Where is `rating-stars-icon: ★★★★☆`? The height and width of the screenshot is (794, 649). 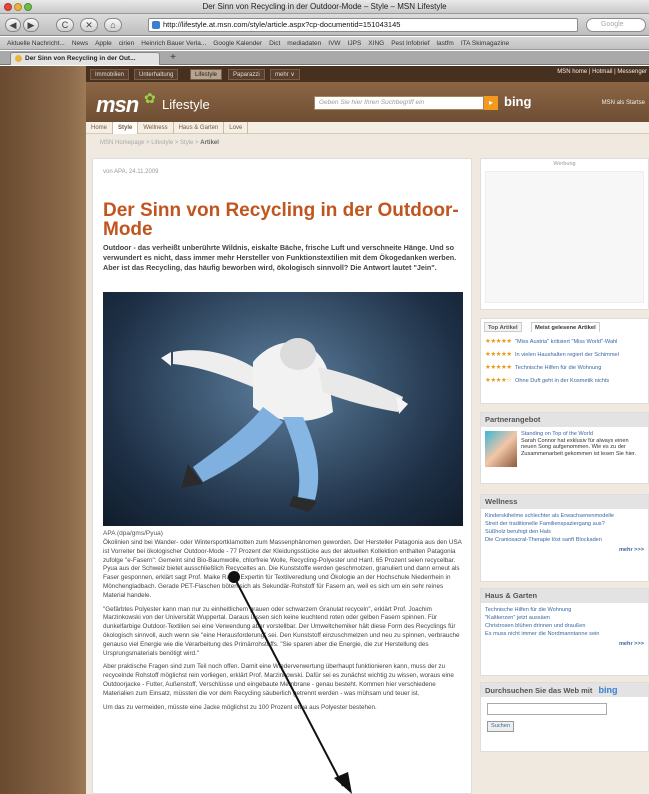 rating-stars-icon: ★★★★☆ is located at coordinates (498, 380).